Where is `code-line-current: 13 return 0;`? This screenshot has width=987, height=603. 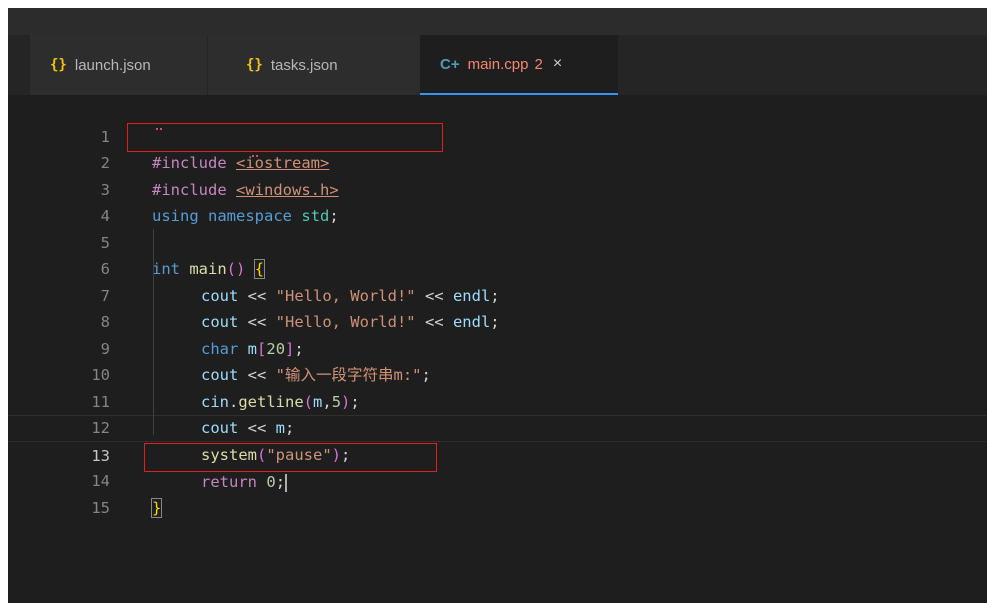 code-line-current: 13 return 0; is located at coordinates (497, 453).